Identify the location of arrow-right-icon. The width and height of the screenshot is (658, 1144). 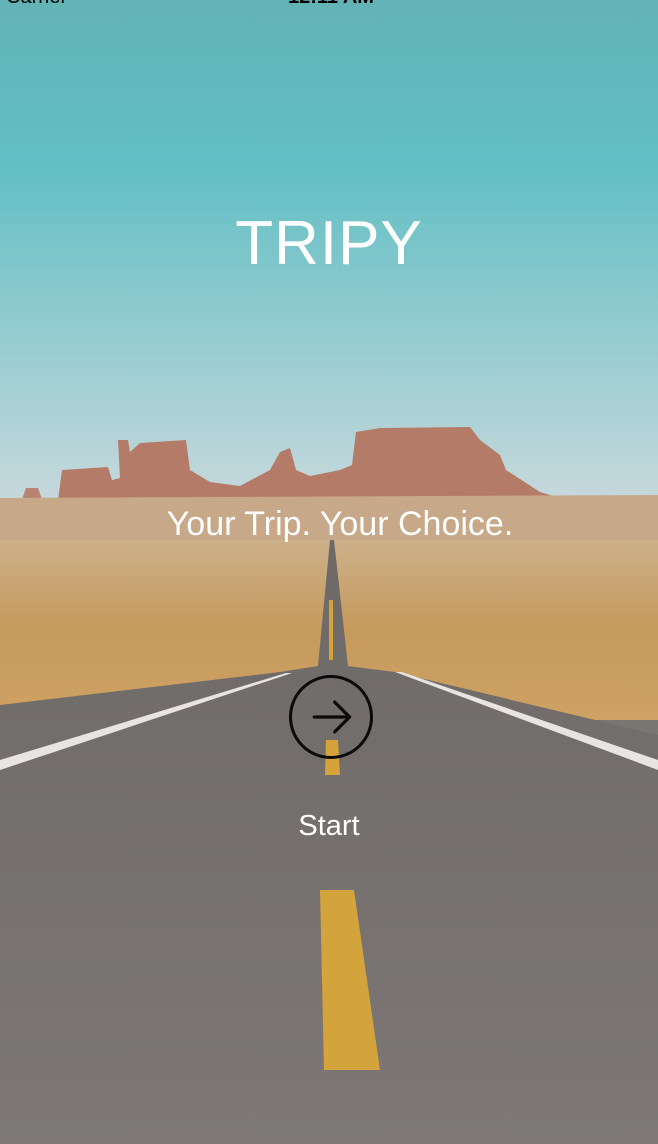
(332, 717).